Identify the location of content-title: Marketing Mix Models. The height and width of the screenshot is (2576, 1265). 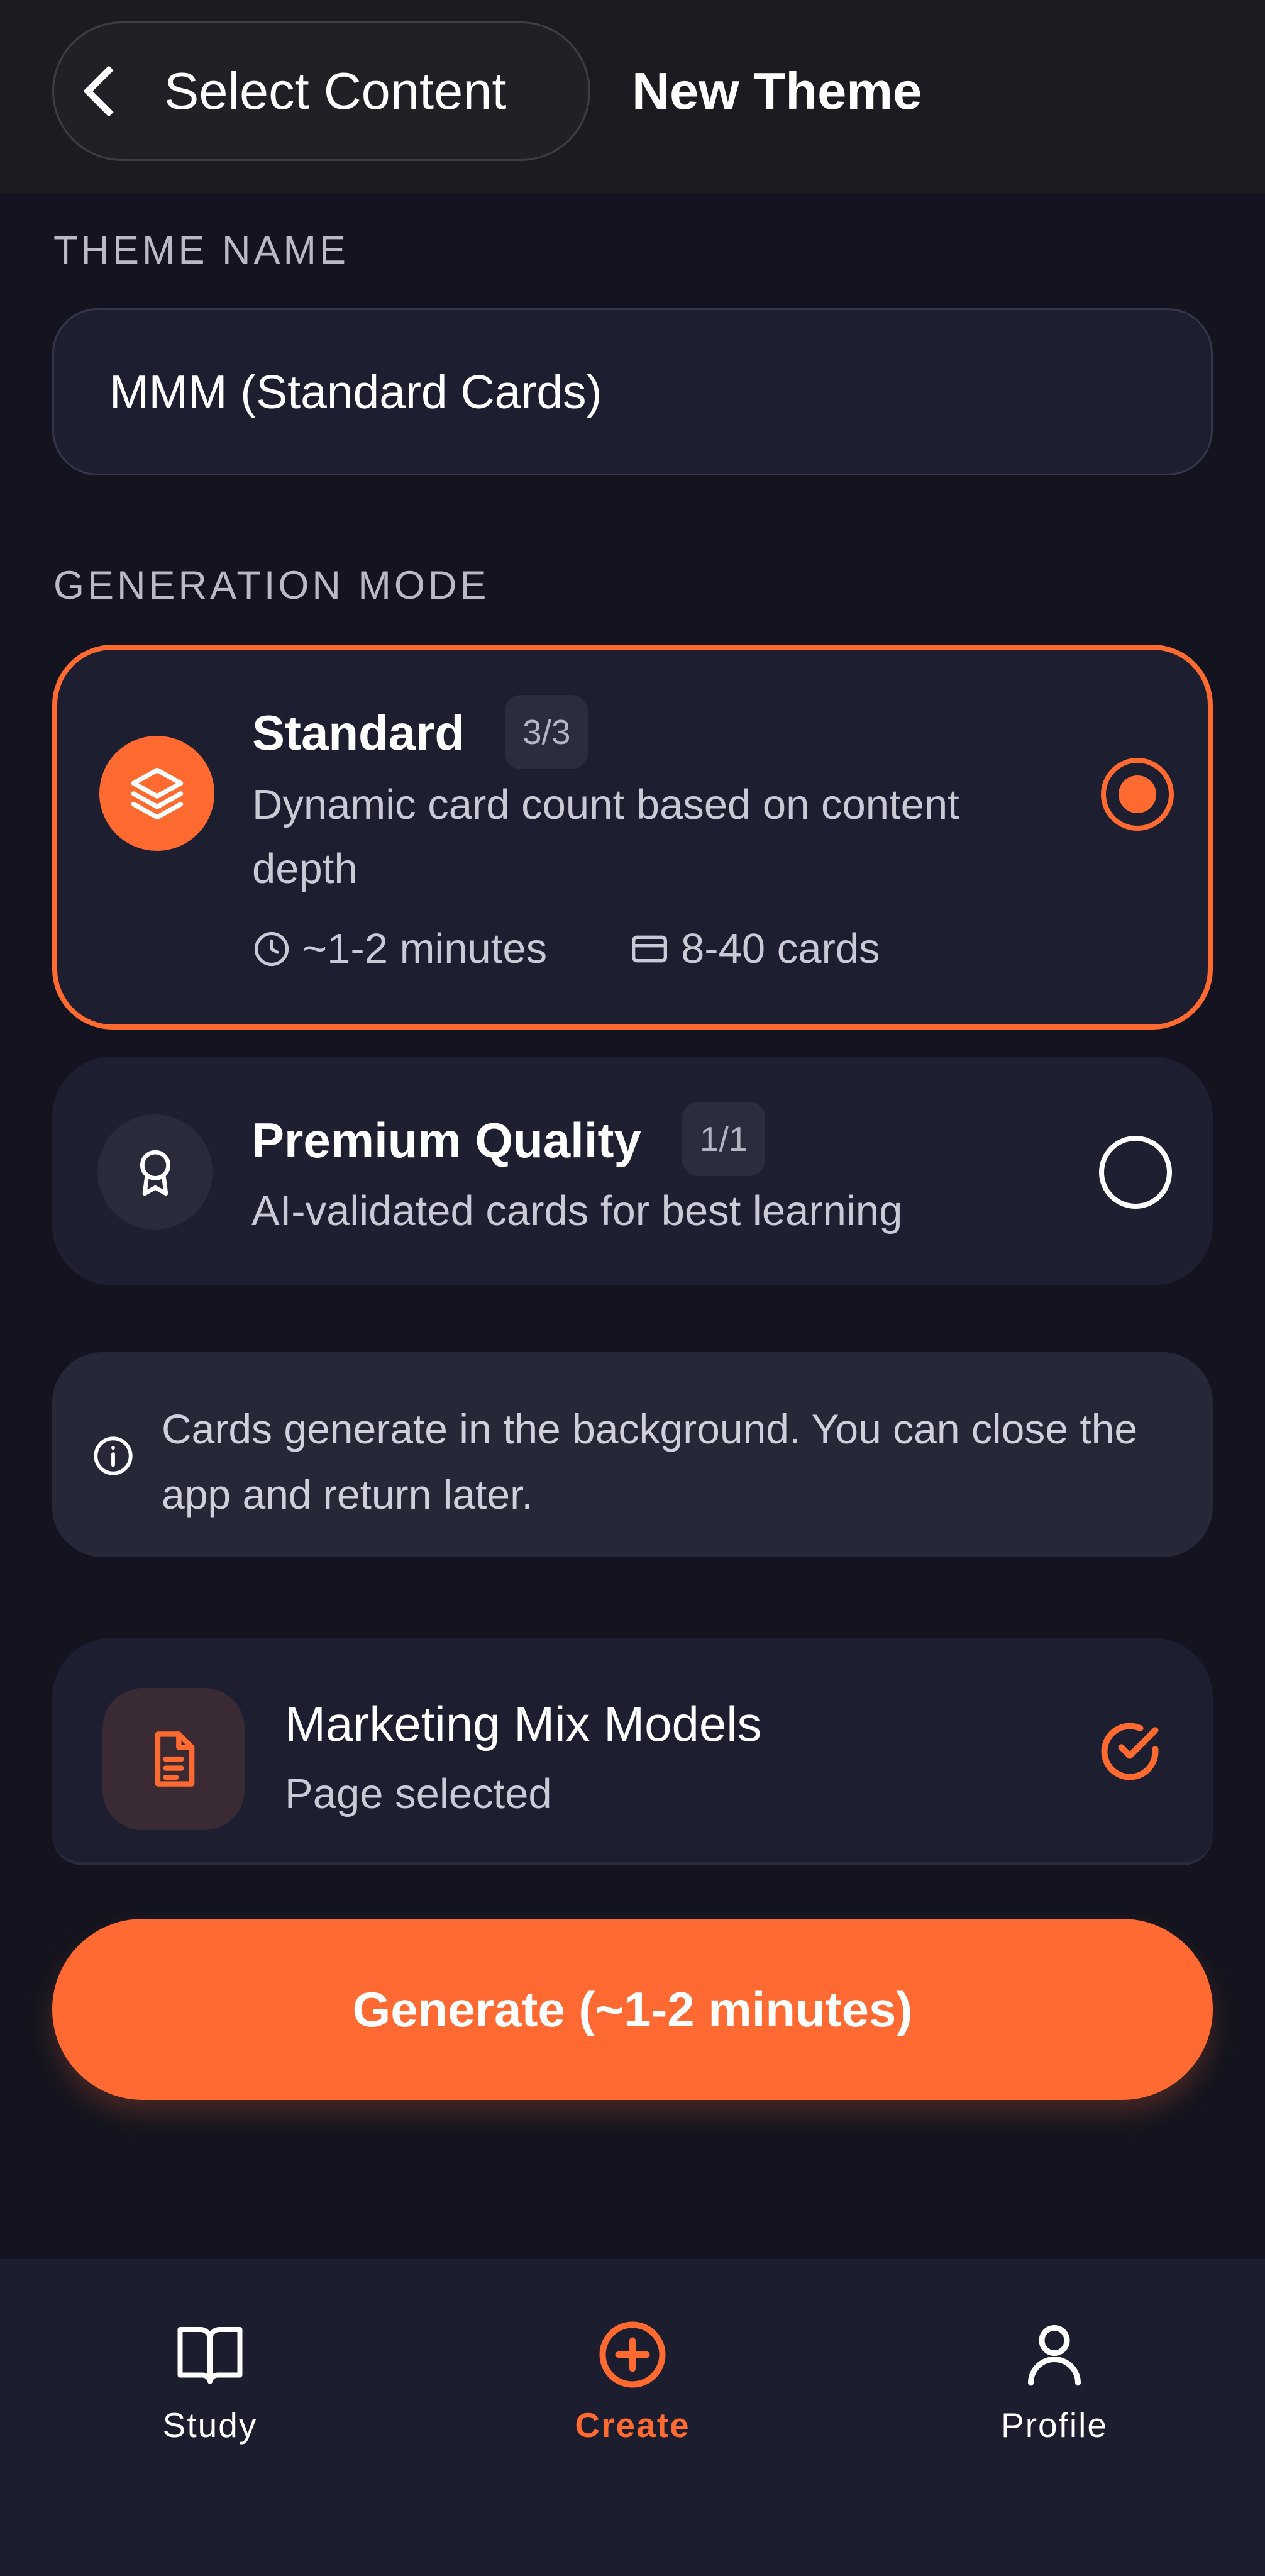
(523, 1724).